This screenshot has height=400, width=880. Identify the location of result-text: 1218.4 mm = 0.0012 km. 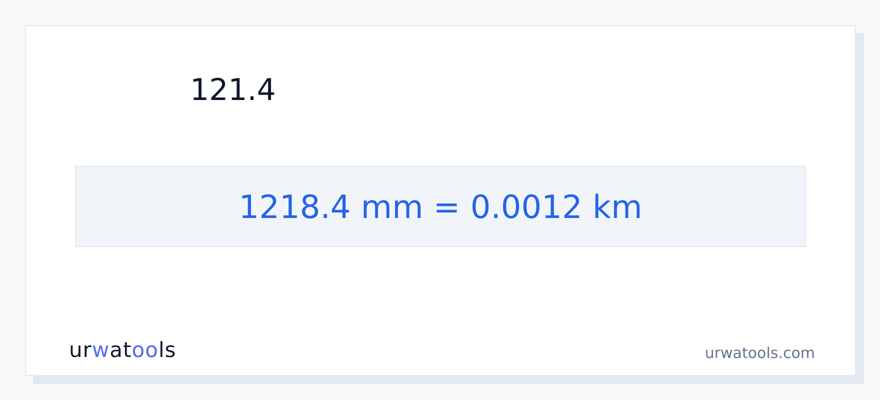
(440, 207).